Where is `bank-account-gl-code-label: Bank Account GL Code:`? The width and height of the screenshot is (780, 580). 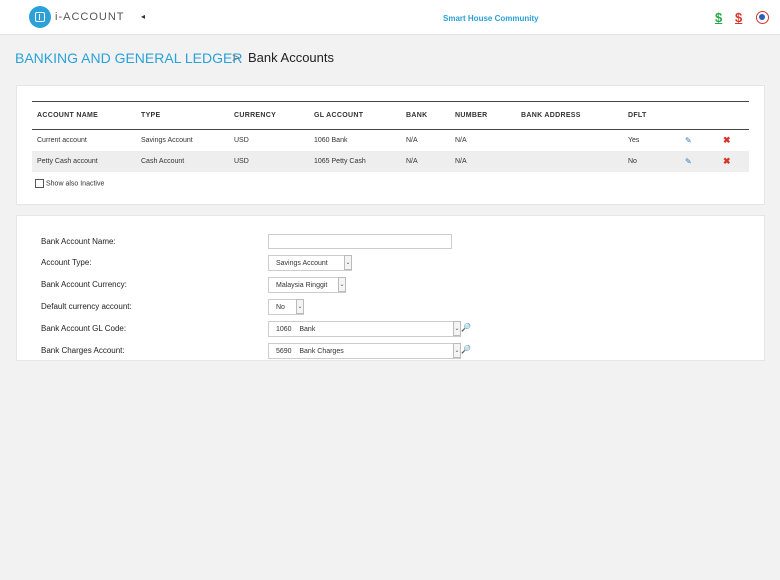
bank-account-gl-code-label: Bank Account GL Code: is located at coordinates (84, 328).